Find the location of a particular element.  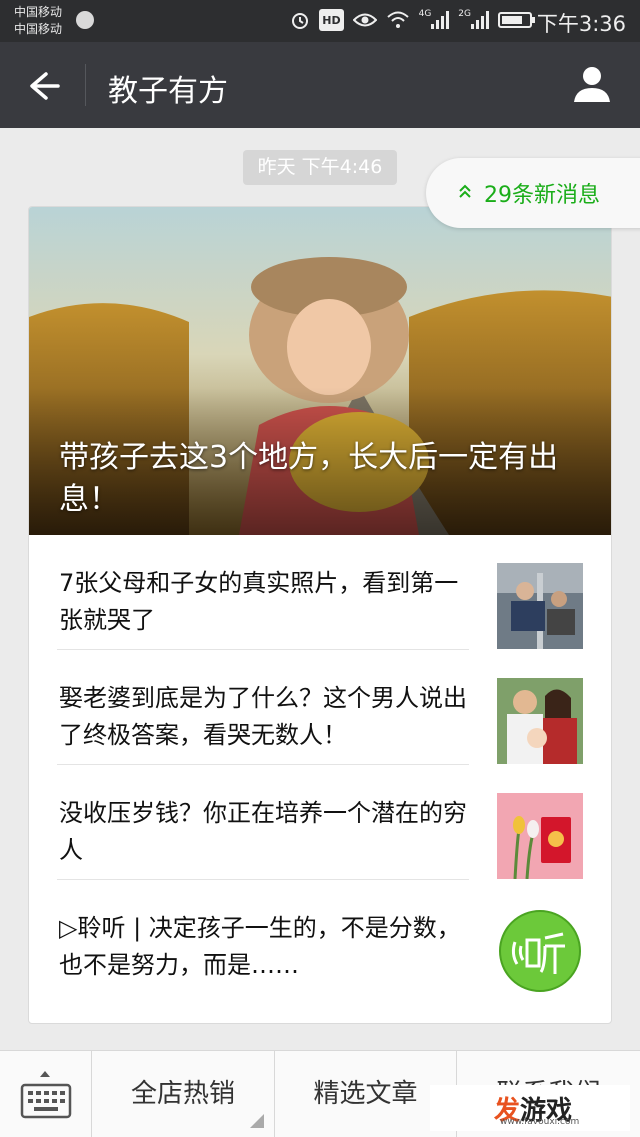

watermark-url: www.favouxi.com is located at coordinates (540, 1122).